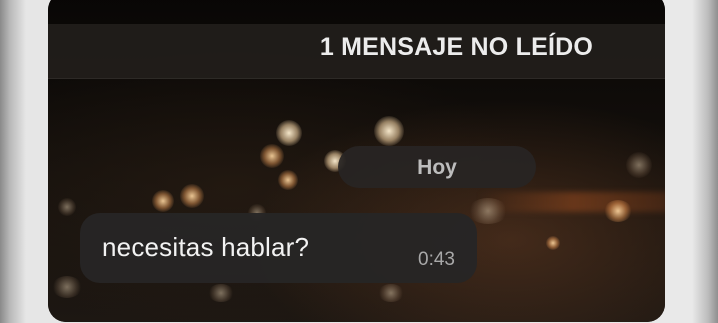 The width and height of the screenshot is (718, 323). Describe the element at coordinates (456, 47) in the screenshot. I see `unread-messages-label: 1 MENSAJE NO LEÍDO` at that location.